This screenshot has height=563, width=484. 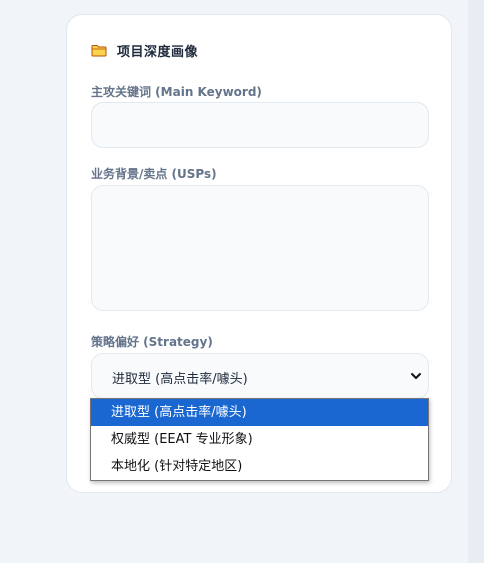 I want to click on strategy-option-authority: 权威型 (EEAT 专业形象), so click(x=259, y=439).